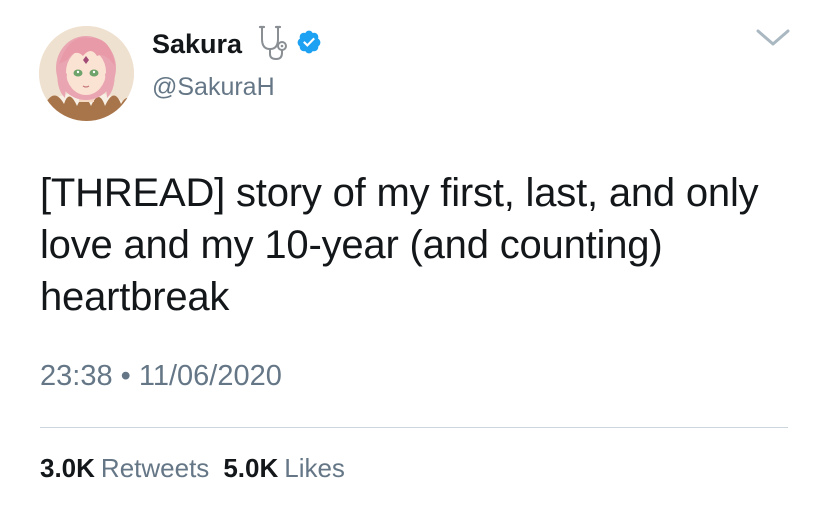 The width and height of the screenshot is (828, 521). What do you see at coordinates (67, 468) in the screenshot?
I see `retweets-count: 3.0K` at bounding box center [67, 468].